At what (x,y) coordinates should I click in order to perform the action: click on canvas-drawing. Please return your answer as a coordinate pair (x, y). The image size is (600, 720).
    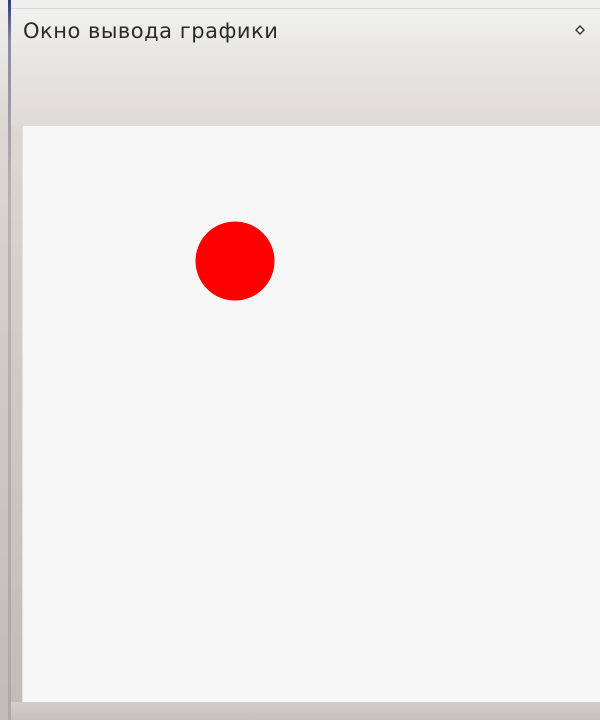
    Looking at the image, I should click on (235, 261).